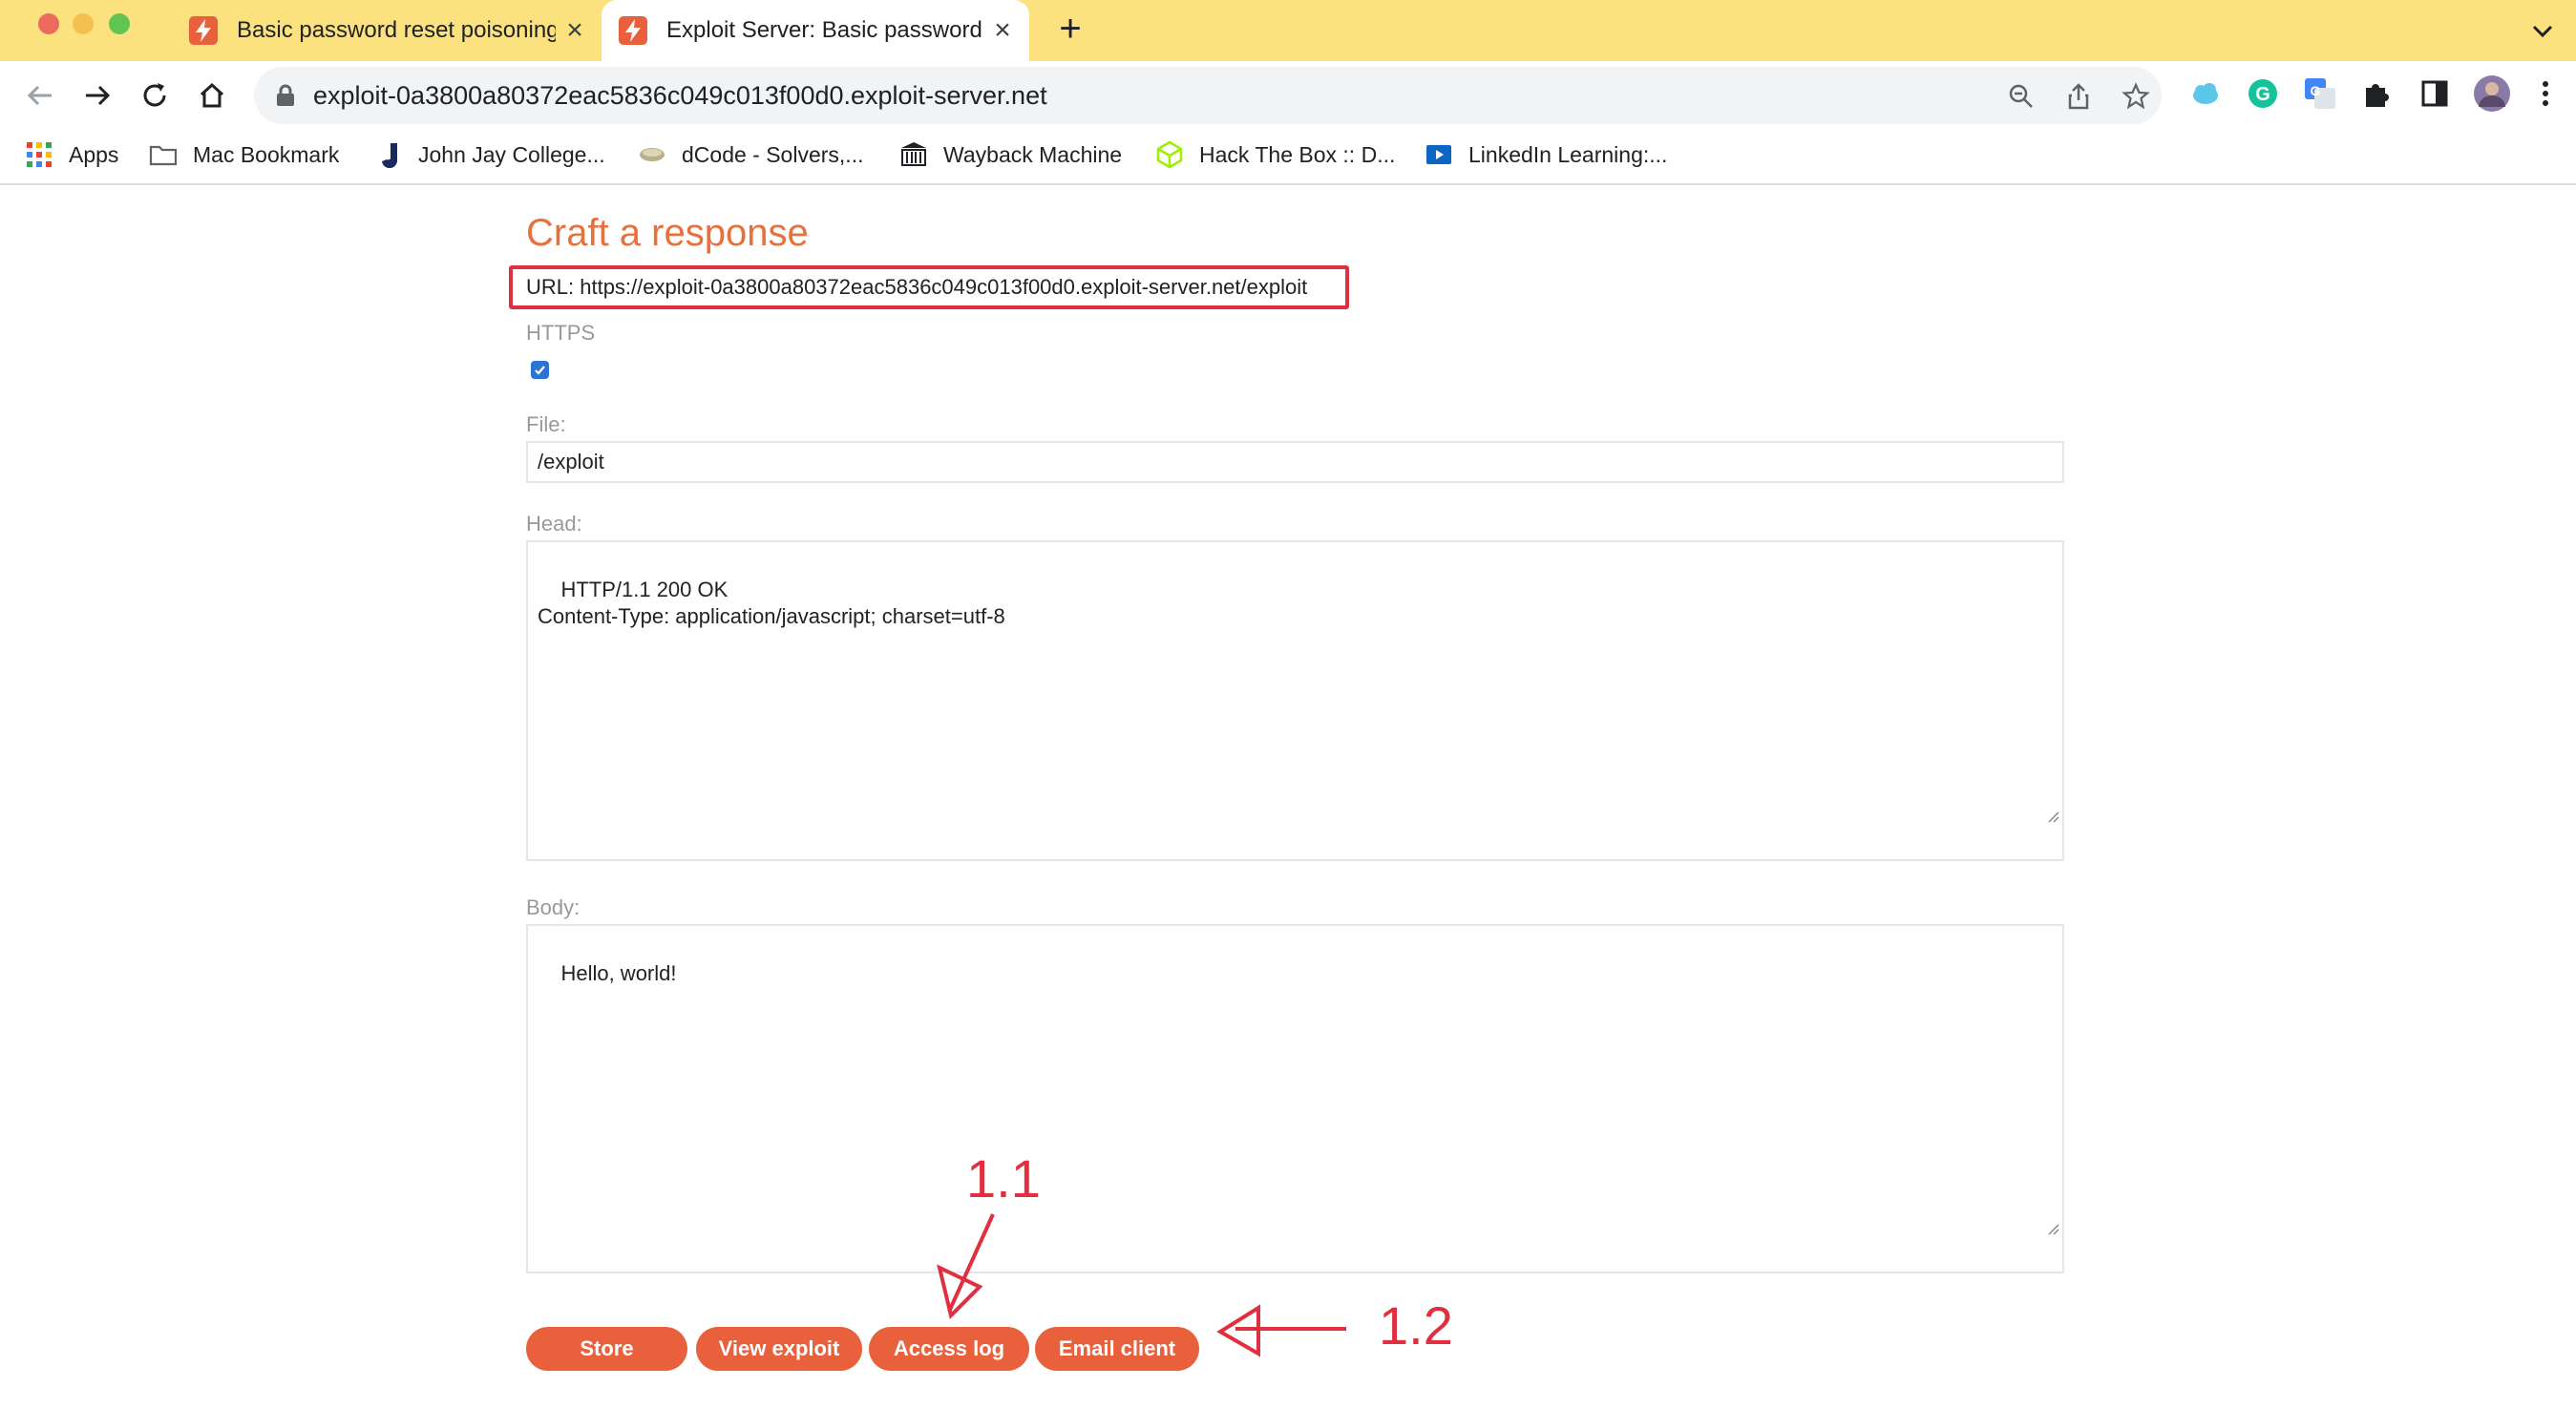 Image resolution: width=2576 pixels, height=1409 pixels. Describe the element at coordinates (40, 95) in the screenshot. I see `back-arrow-icon` at that location.